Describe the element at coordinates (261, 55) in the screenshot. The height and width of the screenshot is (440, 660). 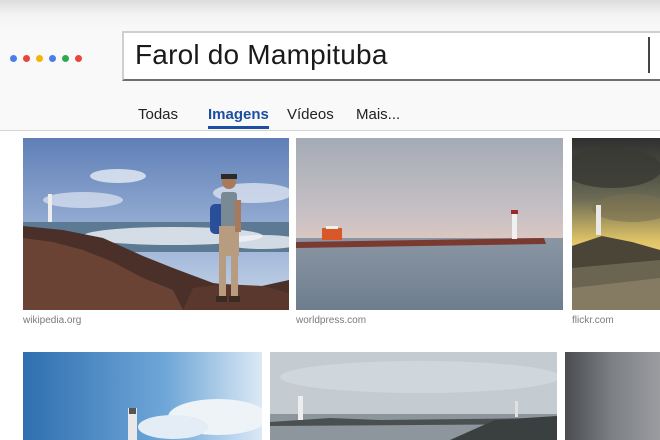
I see `search-input: Farol do Mampituba` at that location.